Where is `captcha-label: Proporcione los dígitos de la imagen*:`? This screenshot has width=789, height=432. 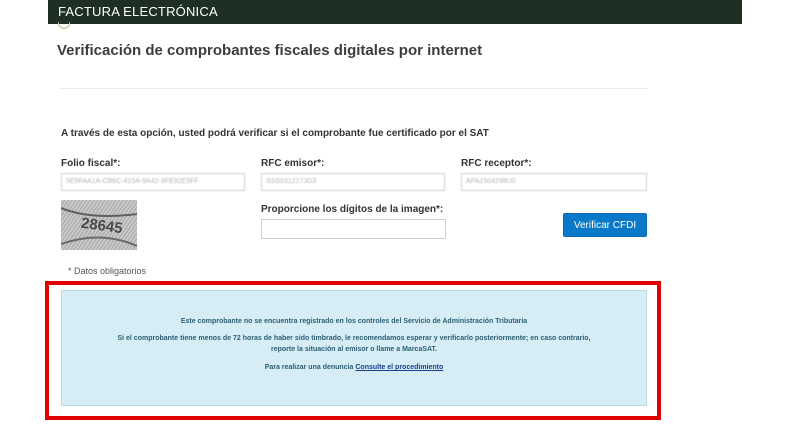 captcha-label: Proporcione los dígitos de la imagen*: is located at coordinates (352, 209).